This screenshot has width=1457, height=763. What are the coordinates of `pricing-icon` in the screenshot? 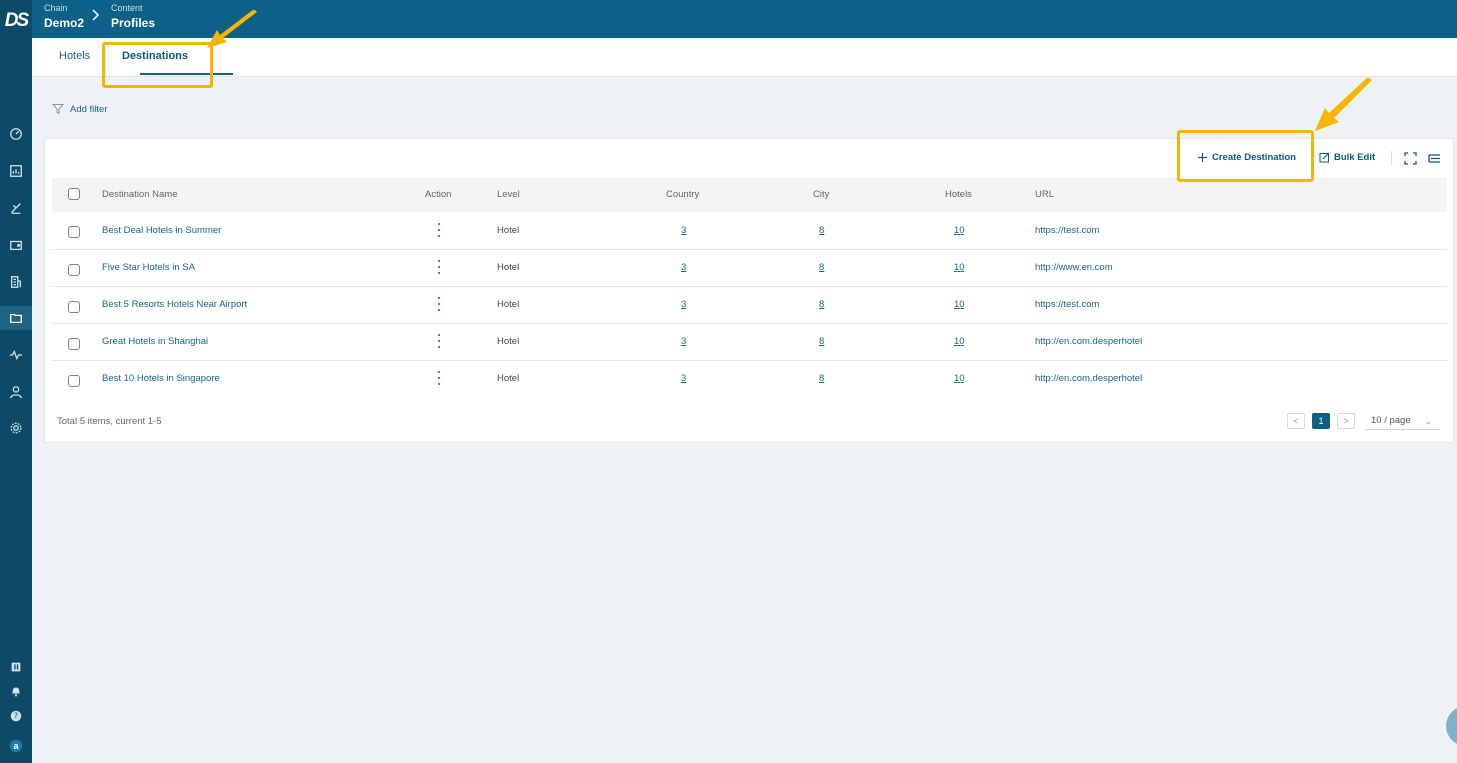 It's located at (16, 208).